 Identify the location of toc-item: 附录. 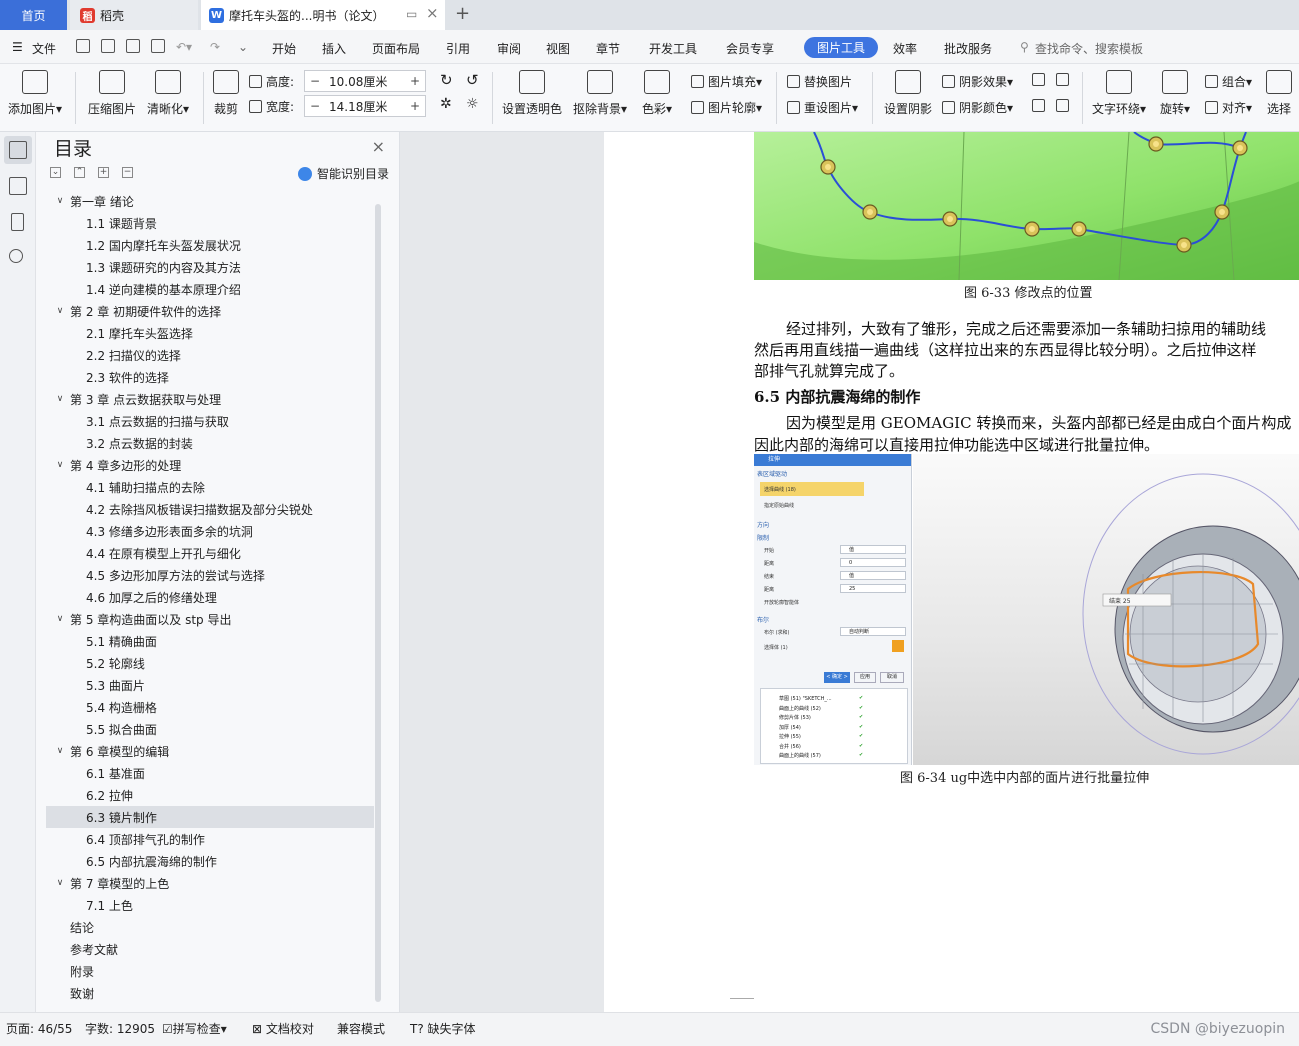
(210, 971).